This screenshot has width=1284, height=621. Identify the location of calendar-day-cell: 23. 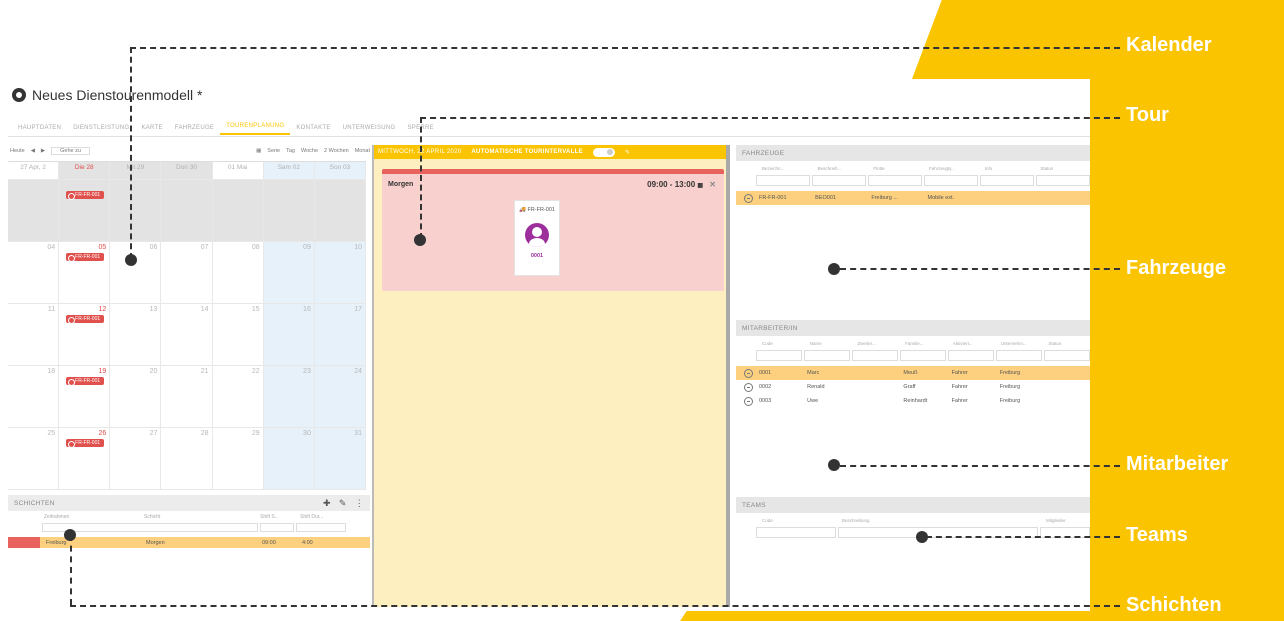
(289, 397).